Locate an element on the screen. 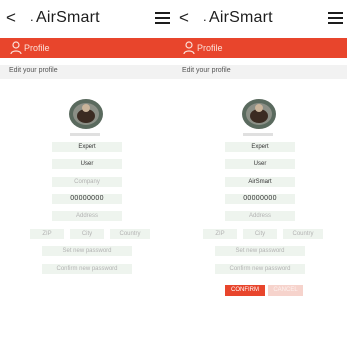  confirm-button: CONFIRM is located at coordinates (245, 290).